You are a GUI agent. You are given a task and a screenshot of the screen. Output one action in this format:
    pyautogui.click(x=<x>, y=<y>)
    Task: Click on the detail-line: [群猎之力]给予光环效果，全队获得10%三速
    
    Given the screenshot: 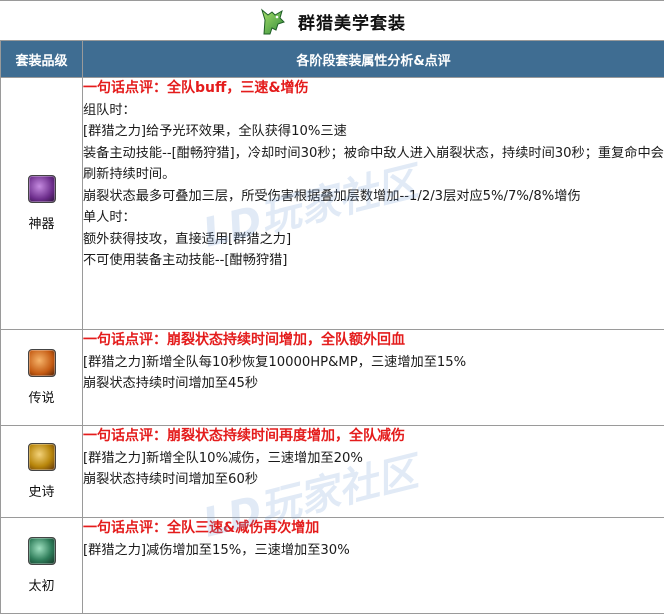 What is the action you would take?
    pyautogui.click(x=215, y=131)
    